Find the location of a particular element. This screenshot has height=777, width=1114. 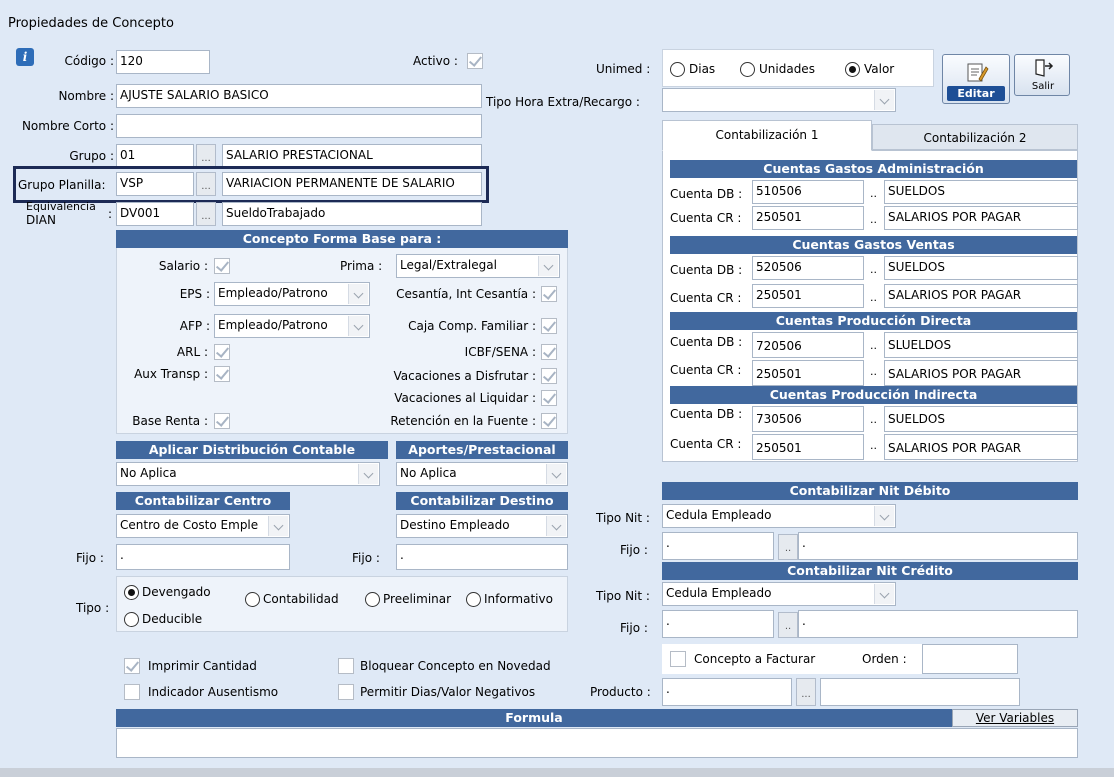

produccion-indirecta-db-code: 730506 is located at coordinates (808, 419).